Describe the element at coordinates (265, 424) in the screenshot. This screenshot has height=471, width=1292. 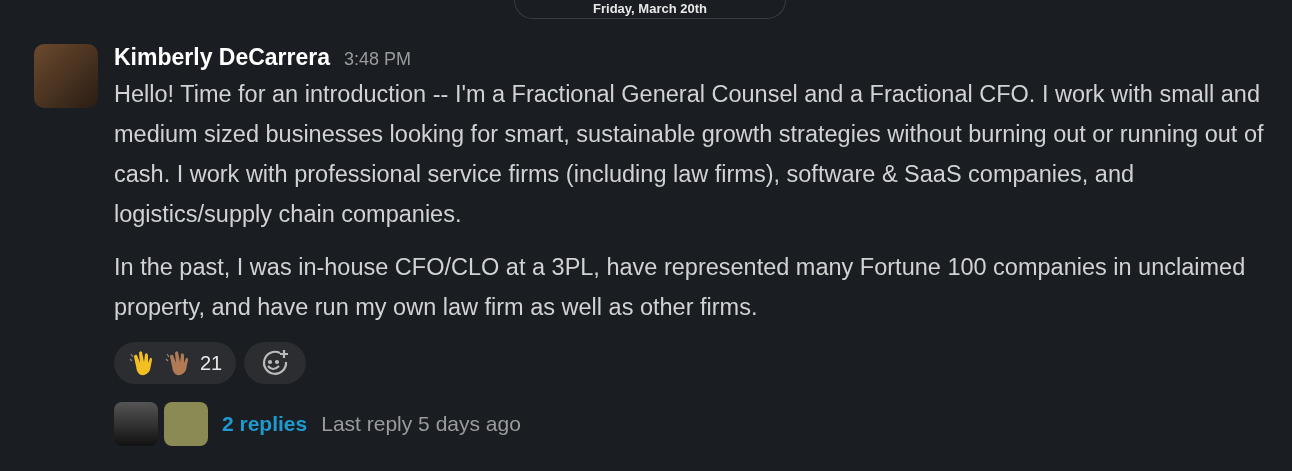
I see `replies-link: 2 replies` at that location.